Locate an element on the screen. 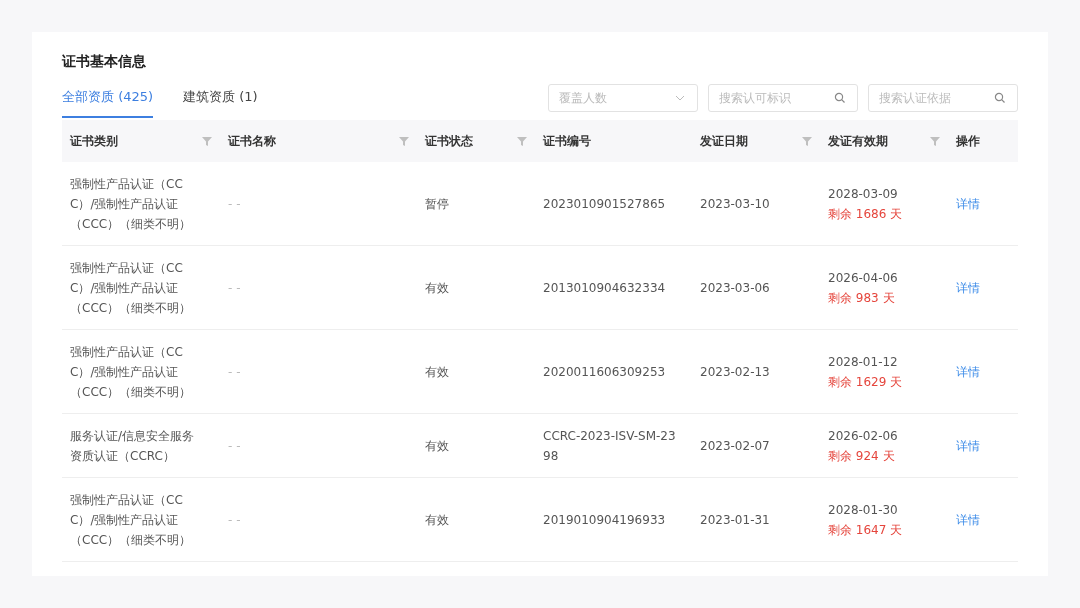 The image size is (1080, 608). column-title: 证书状态 is located at coordinates (449, 141).